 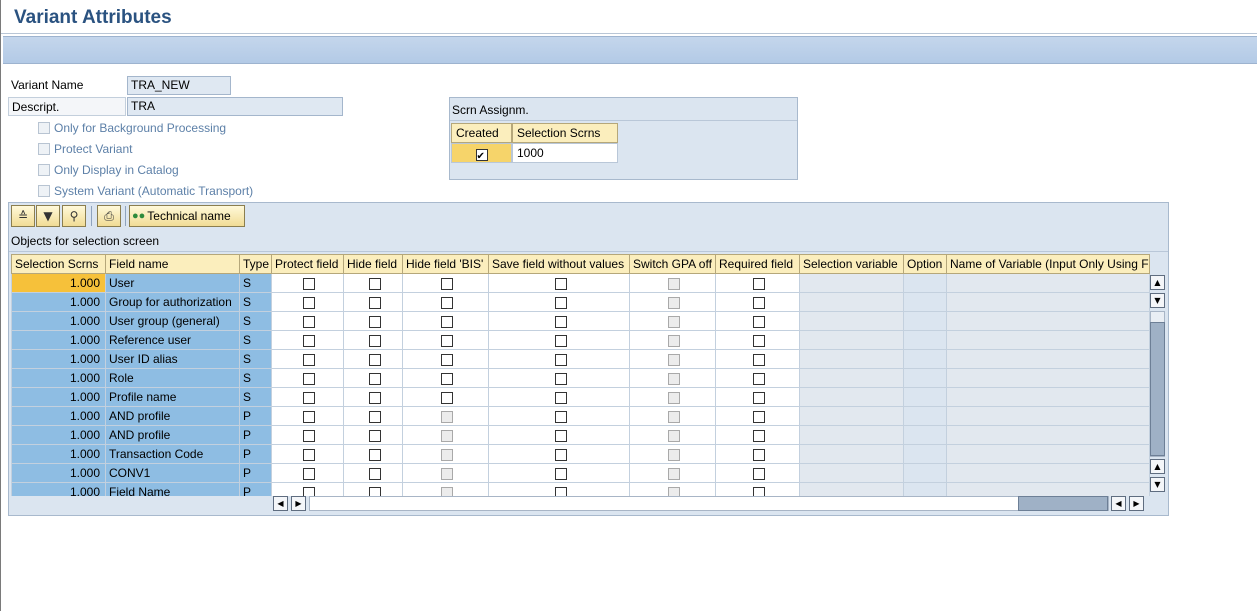 I want to click on details-button: ≙, so click(x=23, y=216).